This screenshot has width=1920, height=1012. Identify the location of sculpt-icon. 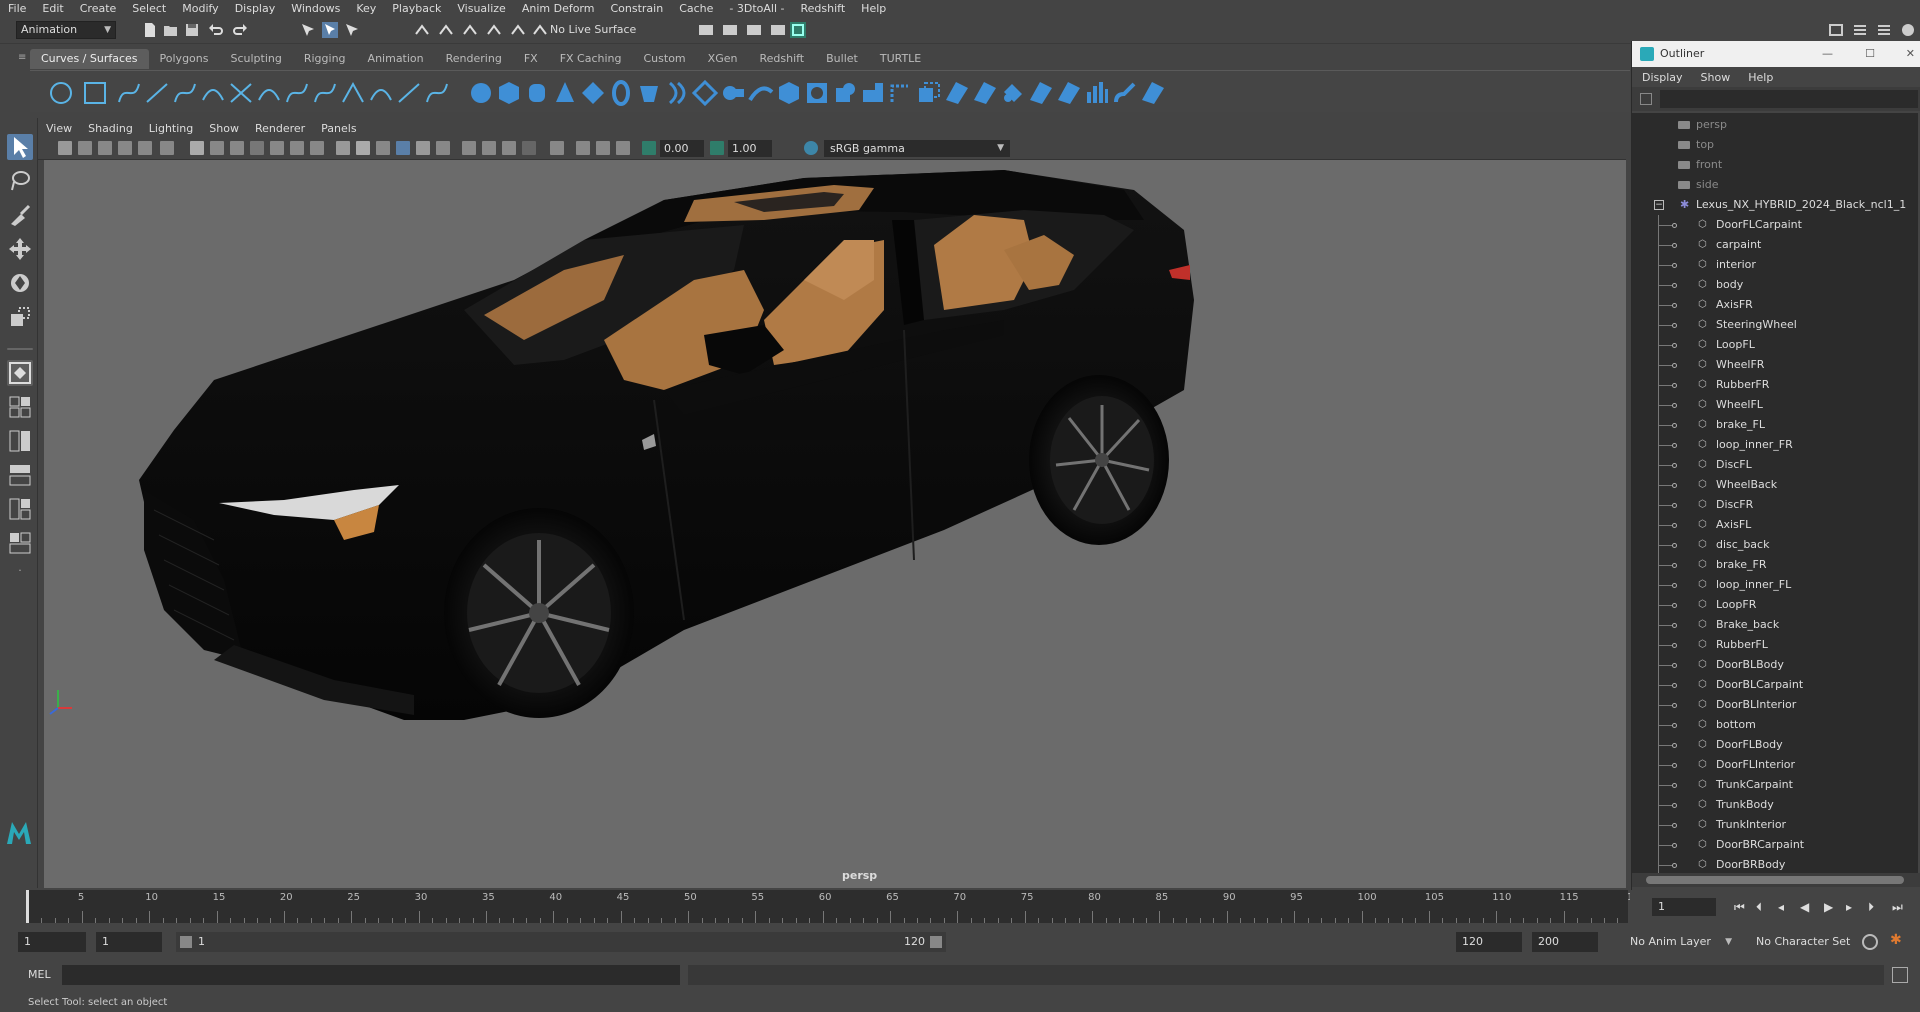
(1097, 93).